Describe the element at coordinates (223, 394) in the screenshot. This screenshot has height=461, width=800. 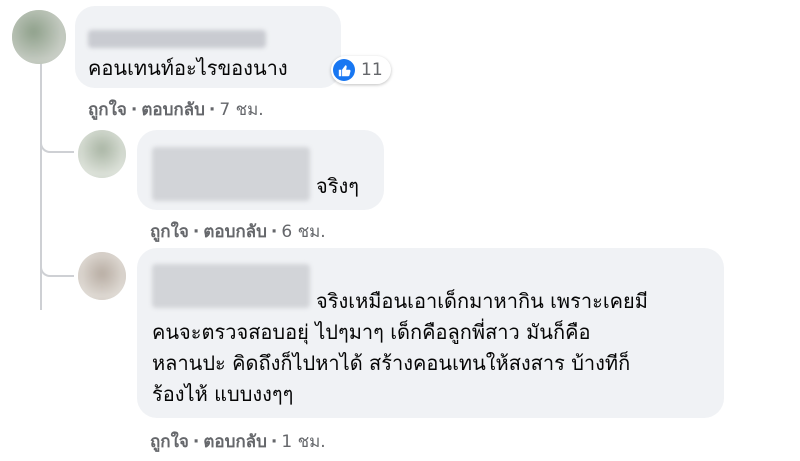
I see `comment-text-line: ร้องไห้ แบบงงๆๆ` at that location.